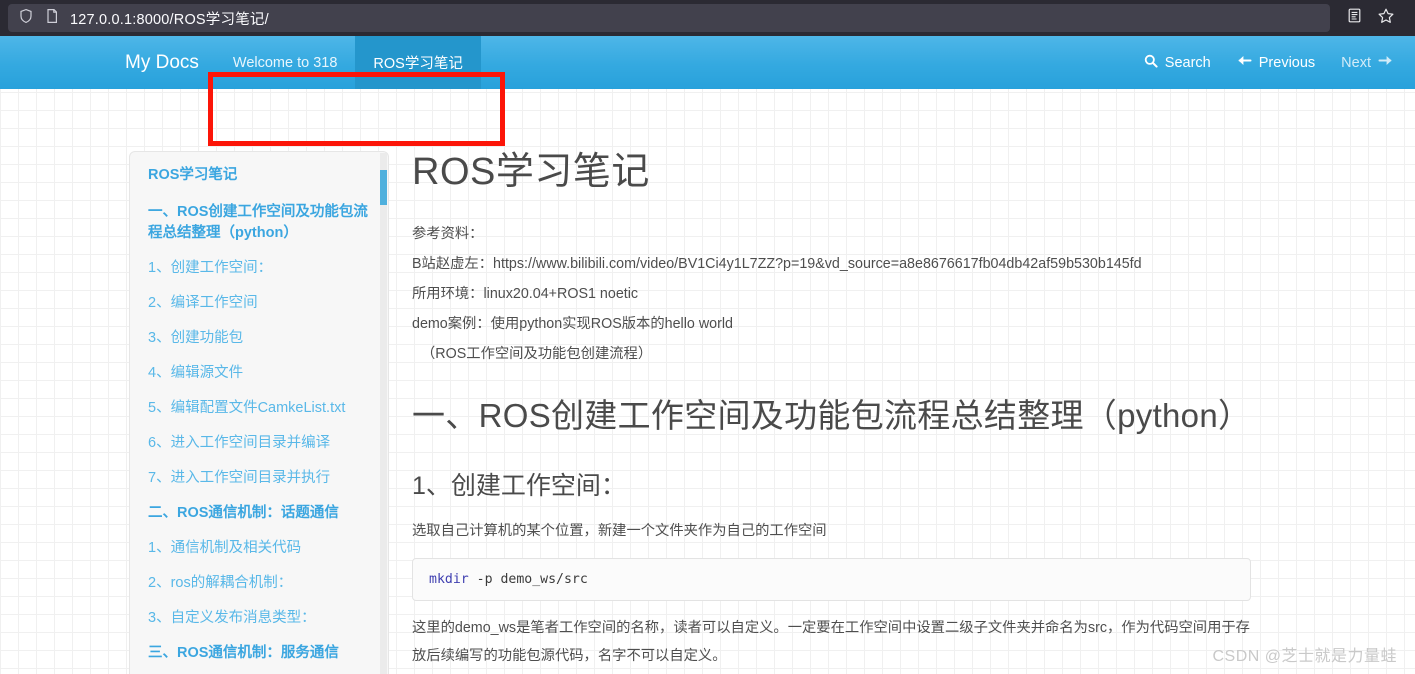  Describe the element at coordinates (285, 62) in the screenshot. I see `nav-tab-welcome: Welcome to 318` at that location.